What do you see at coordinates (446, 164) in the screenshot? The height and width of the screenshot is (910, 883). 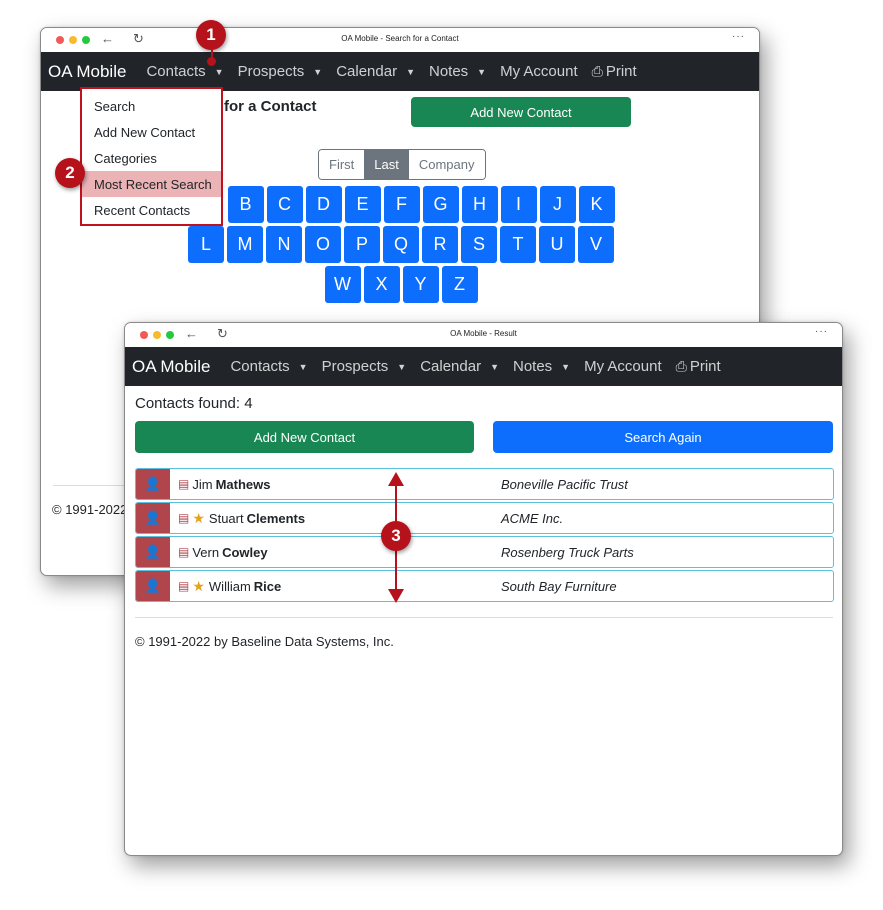 I see `mode-company-button: Company` at bounding box center [446, 164].